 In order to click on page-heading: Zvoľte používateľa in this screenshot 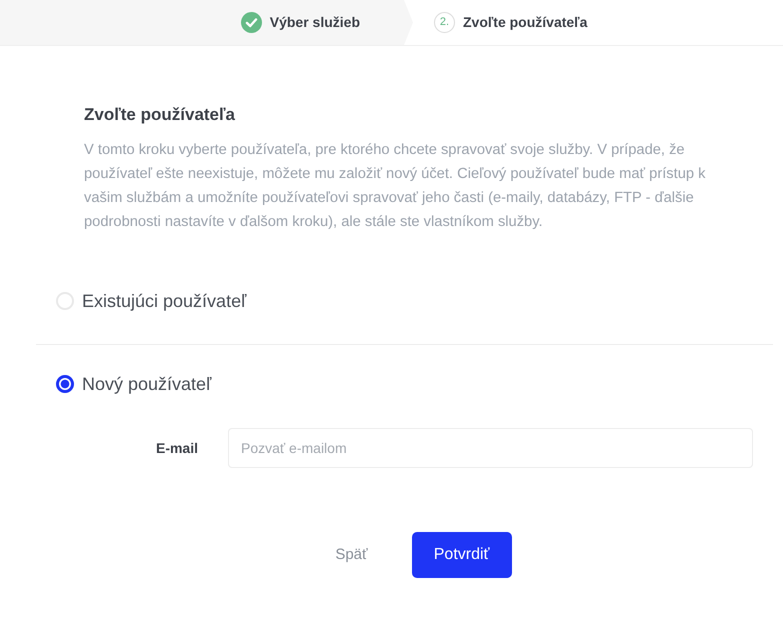, I will do `click(160, 115)`.